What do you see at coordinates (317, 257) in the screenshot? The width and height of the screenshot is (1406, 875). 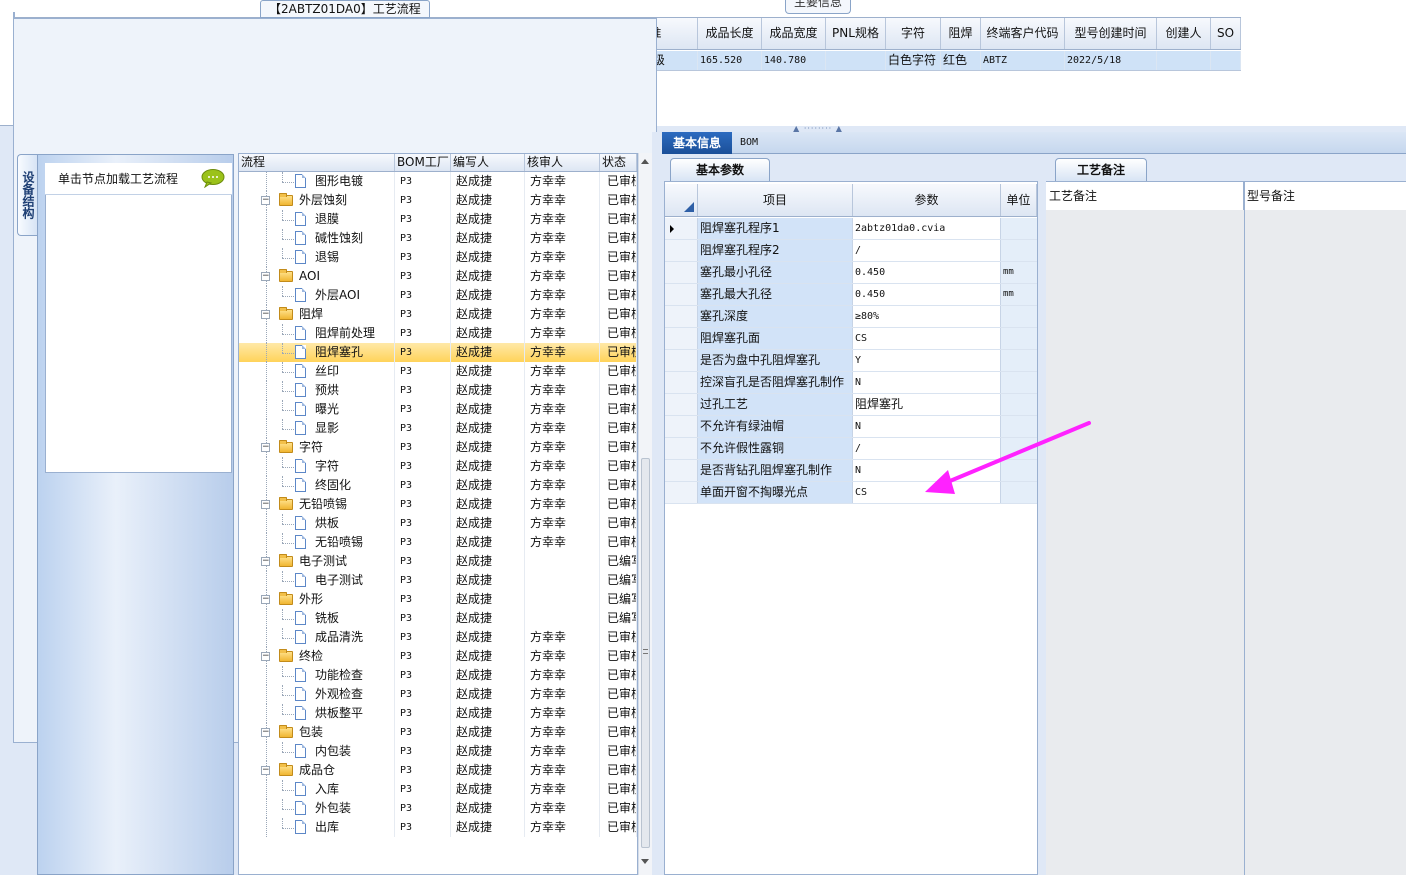 I see `tree-node: 退锡` at bounding box center [317, 257].